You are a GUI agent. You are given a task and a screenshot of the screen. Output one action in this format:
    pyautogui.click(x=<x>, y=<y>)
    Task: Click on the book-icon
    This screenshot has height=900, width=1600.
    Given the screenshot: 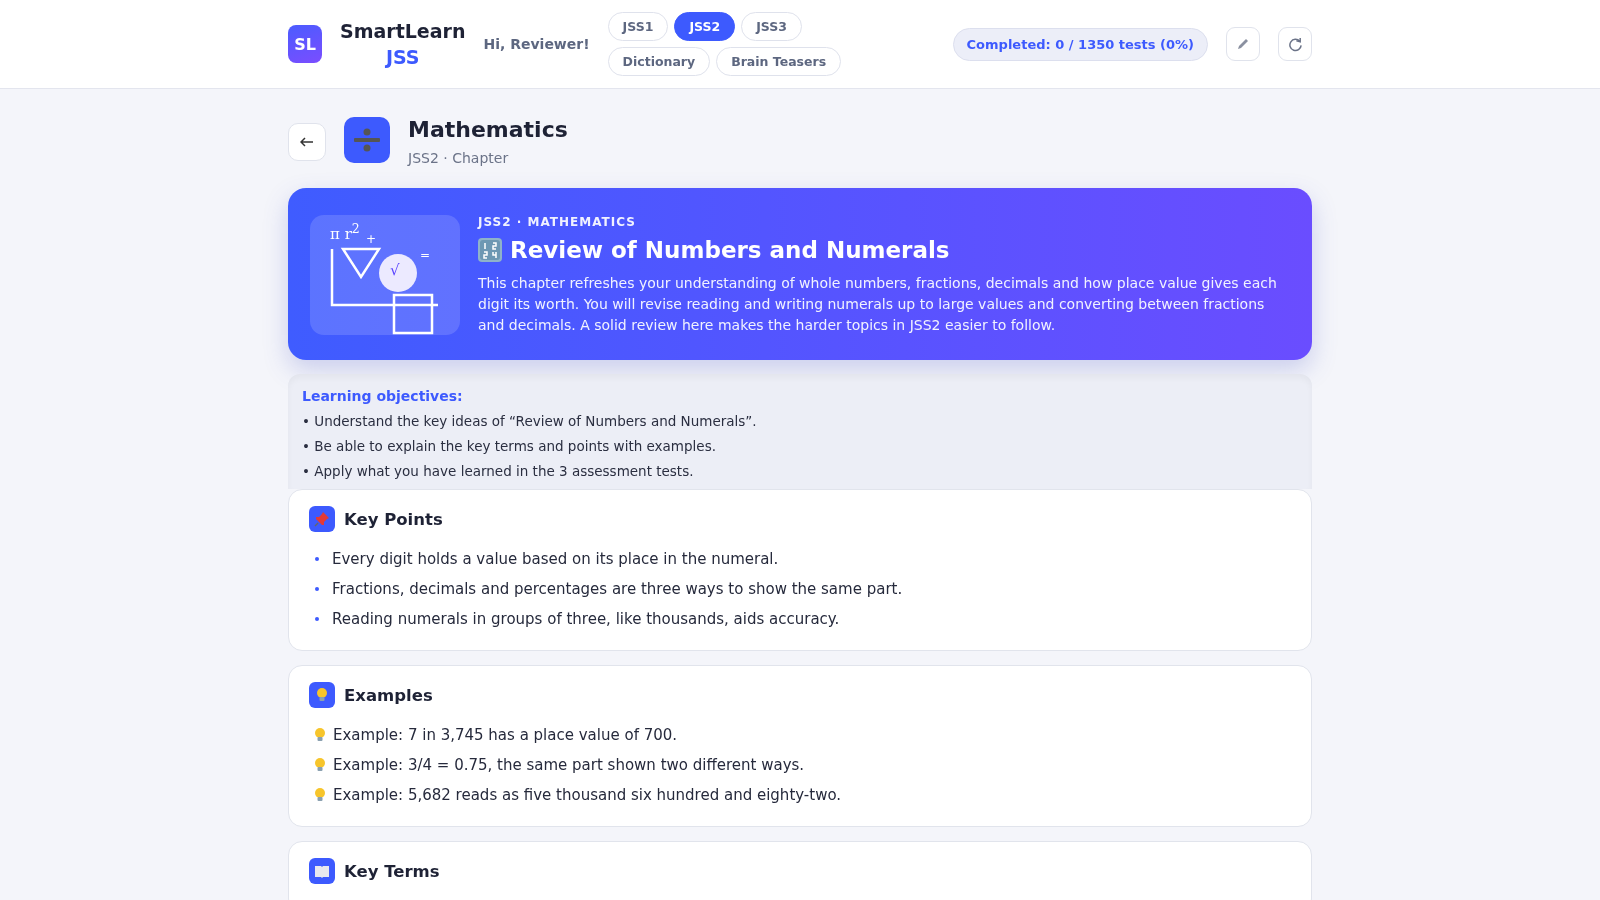 What is the action you would take?
    pyautogui.click(x=322, y=871)
    